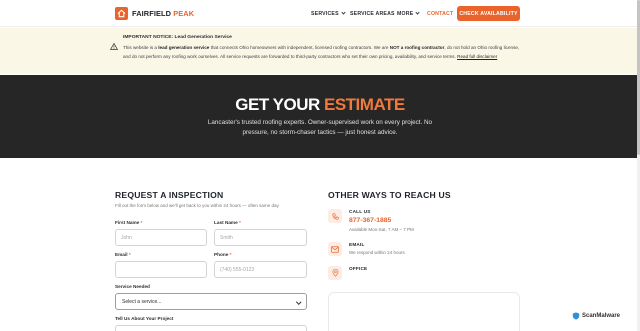  I want to click on home-roof-icon, so click(121, 13).